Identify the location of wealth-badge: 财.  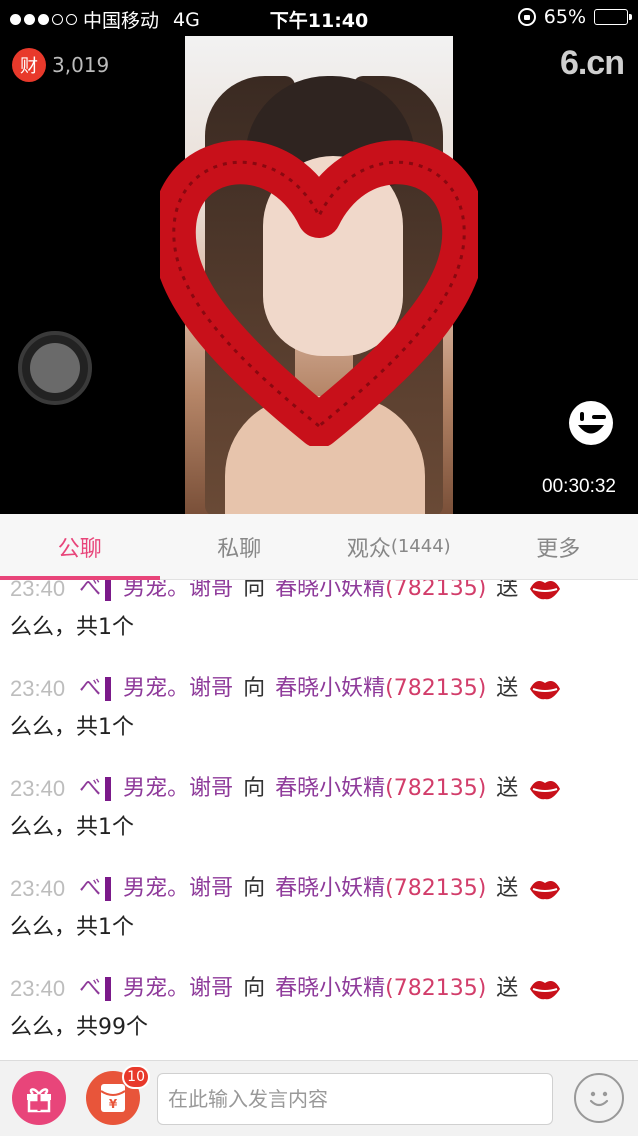
(29, 65).